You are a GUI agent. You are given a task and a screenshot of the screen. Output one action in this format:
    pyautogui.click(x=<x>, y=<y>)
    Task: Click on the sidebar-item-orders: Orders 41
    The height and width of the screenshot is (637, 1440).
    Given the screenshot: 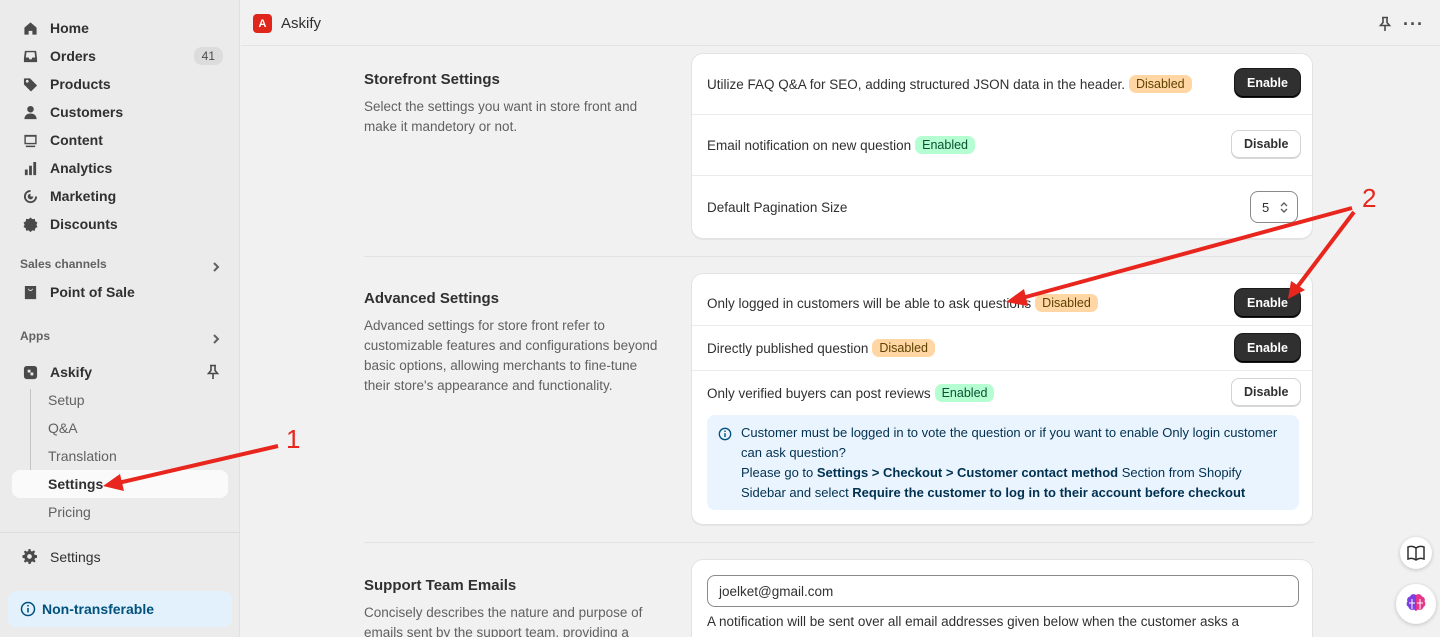 What is the action you would take?
    pyautogui.click(x=120, y=56)
    